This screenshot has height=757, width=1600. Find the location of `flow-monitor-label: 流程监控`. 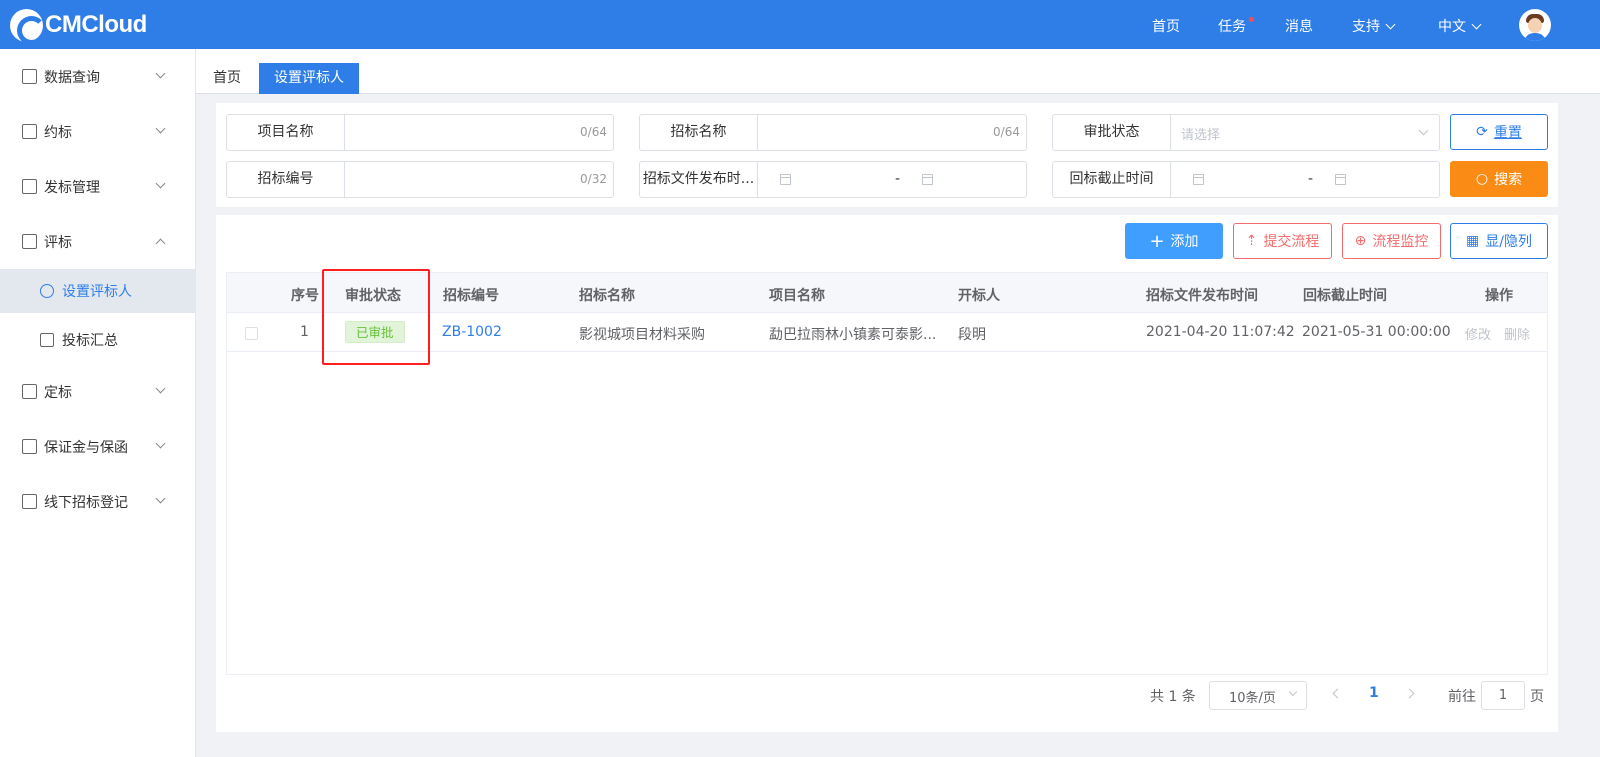

flow-monitor-label: 流程监控 is located at coordinates (1400, 242).